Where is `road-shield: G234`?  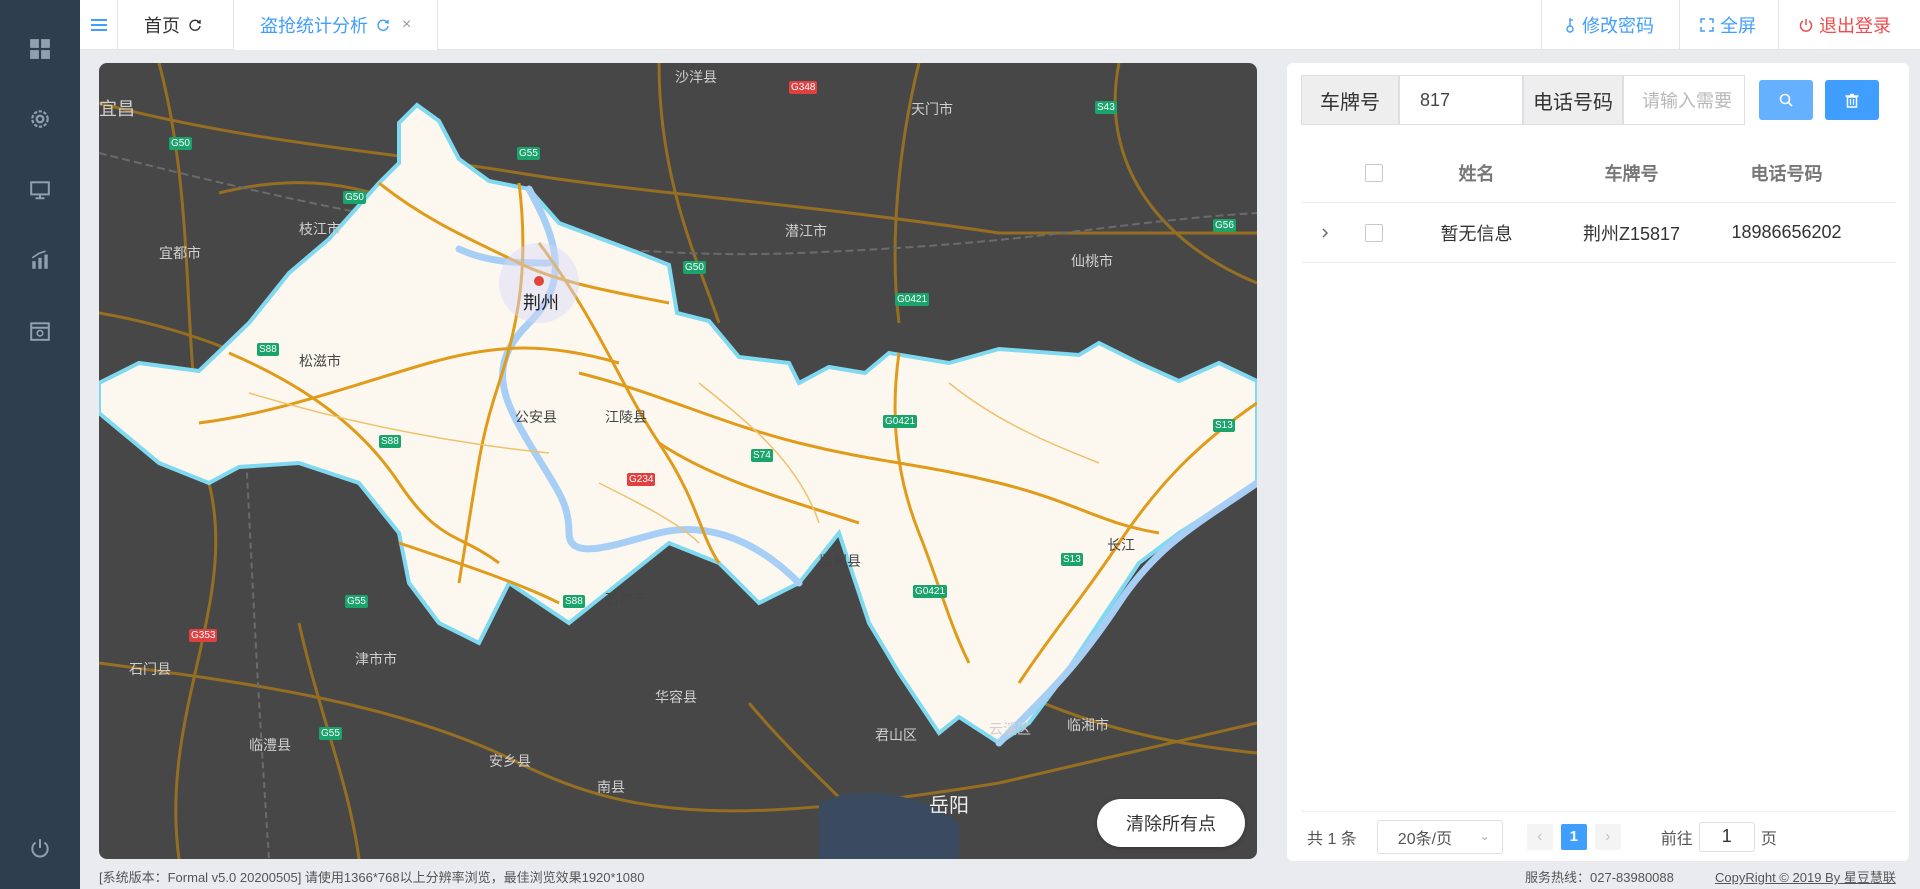 road-shield: G234 is located at coordinates (641, 479).